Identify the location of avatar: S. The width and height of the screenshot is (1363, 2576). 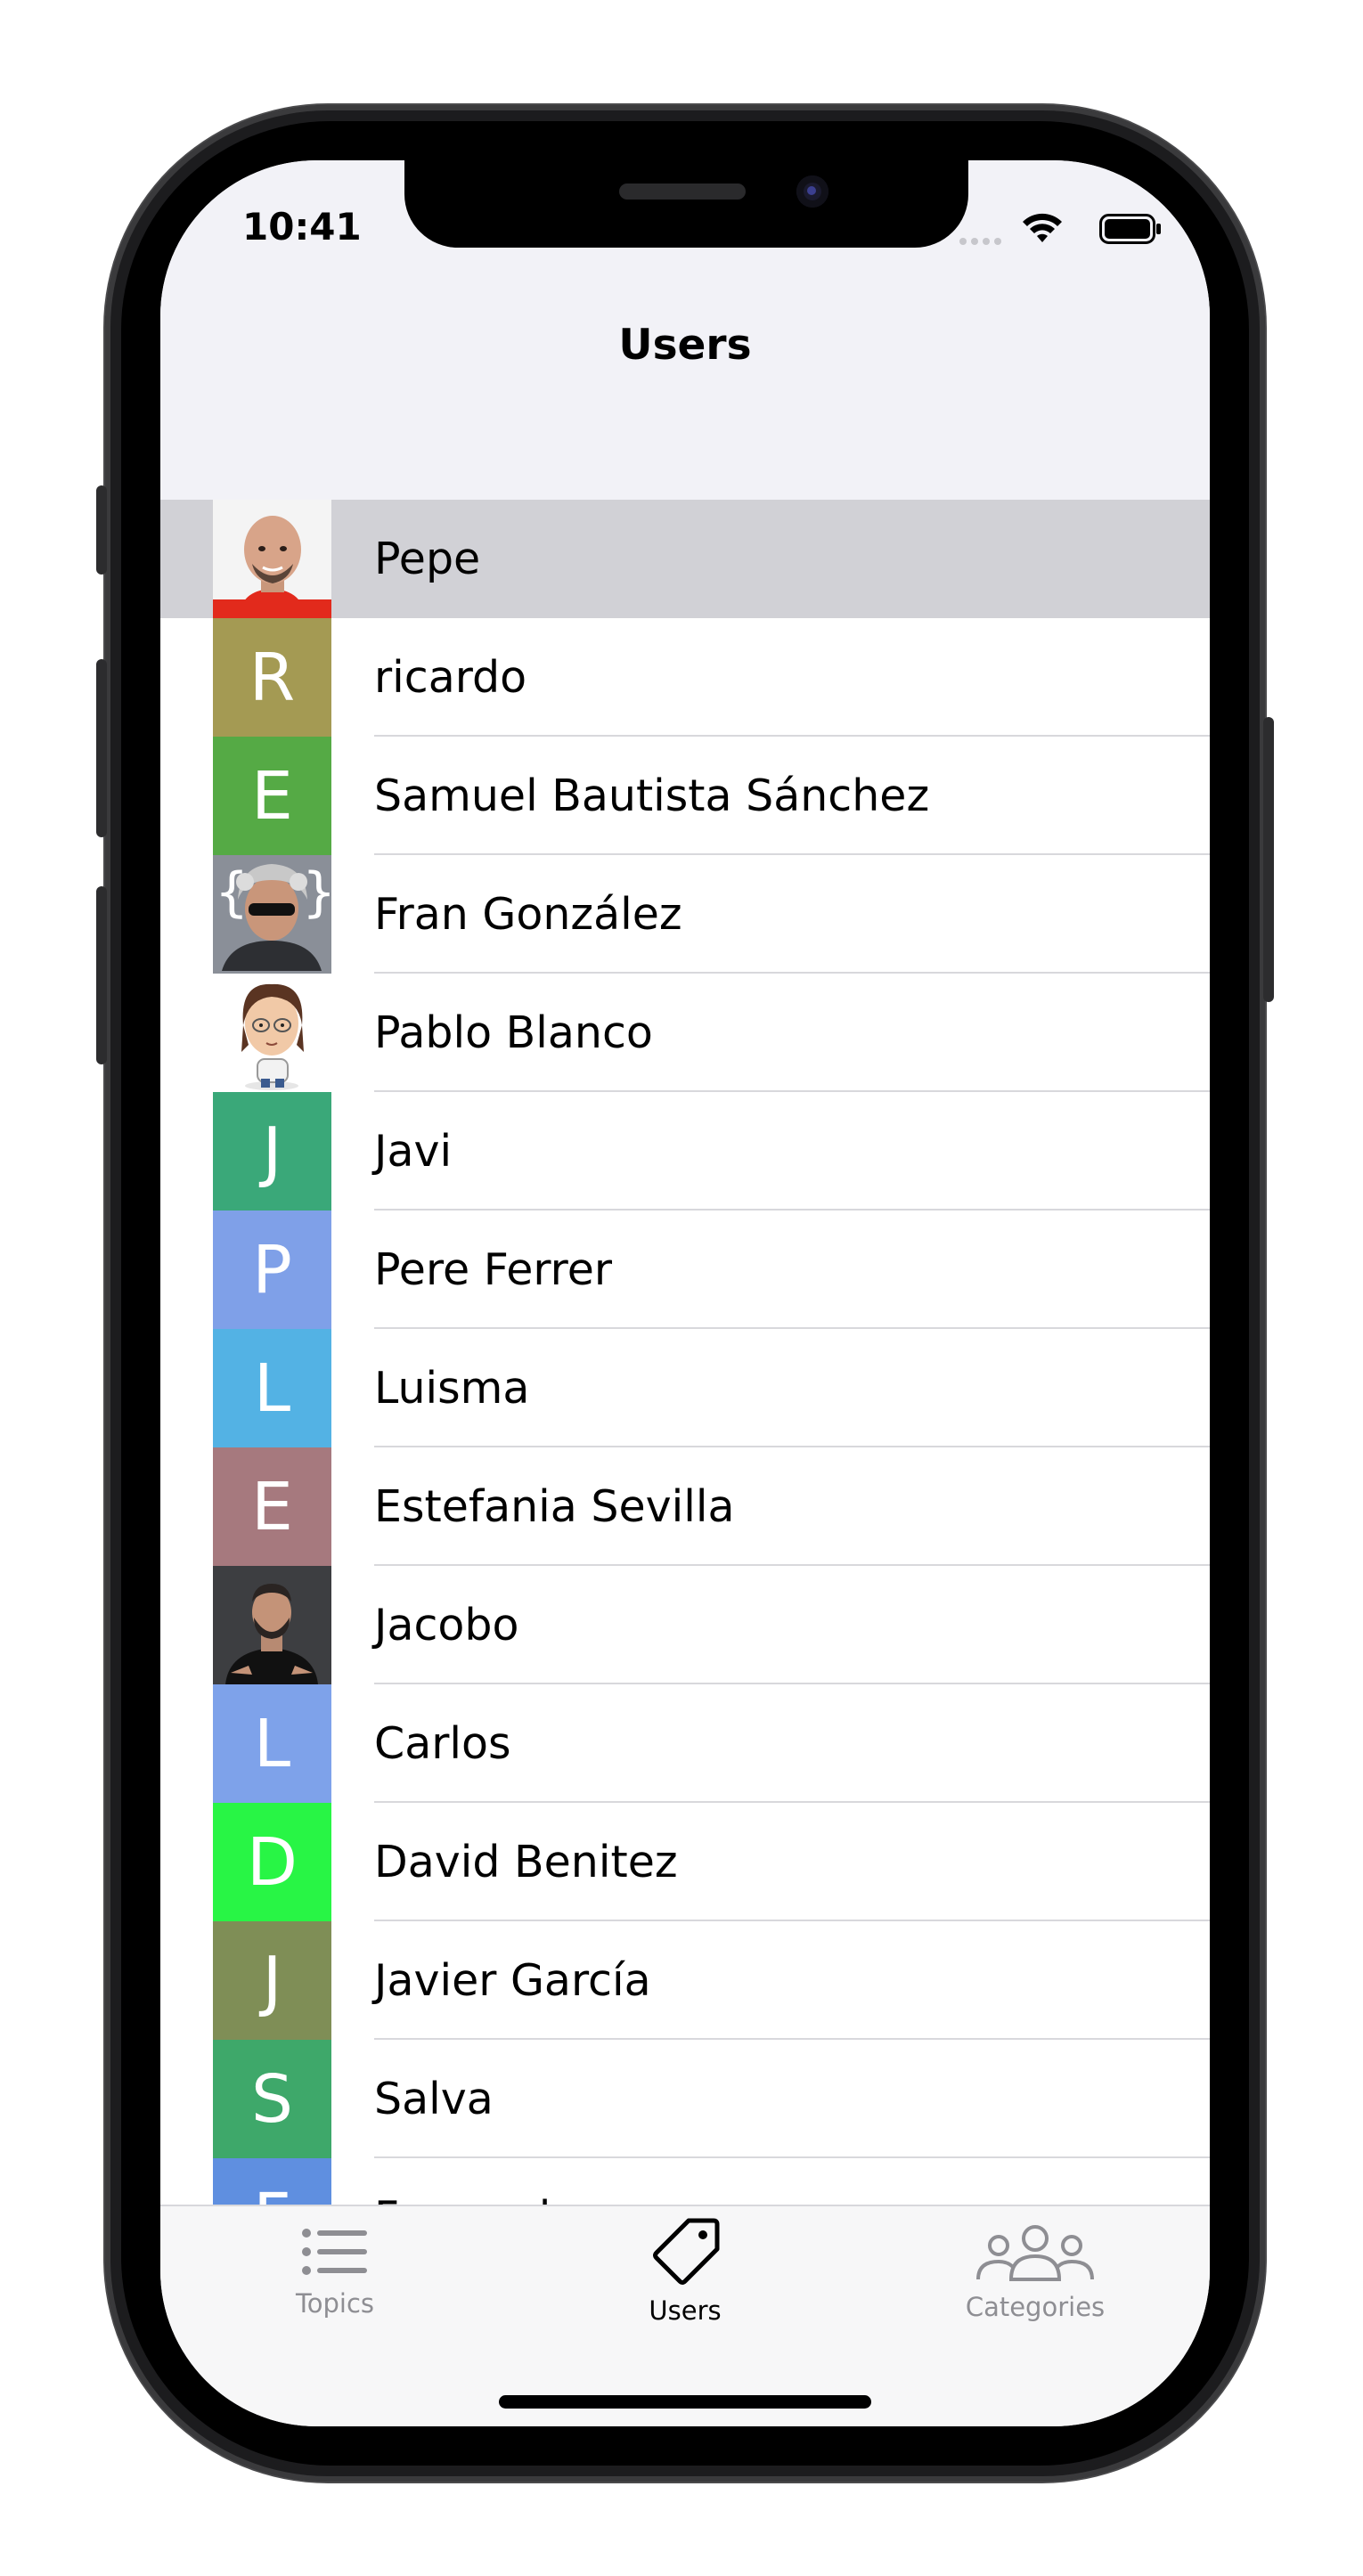
(272, 2099).